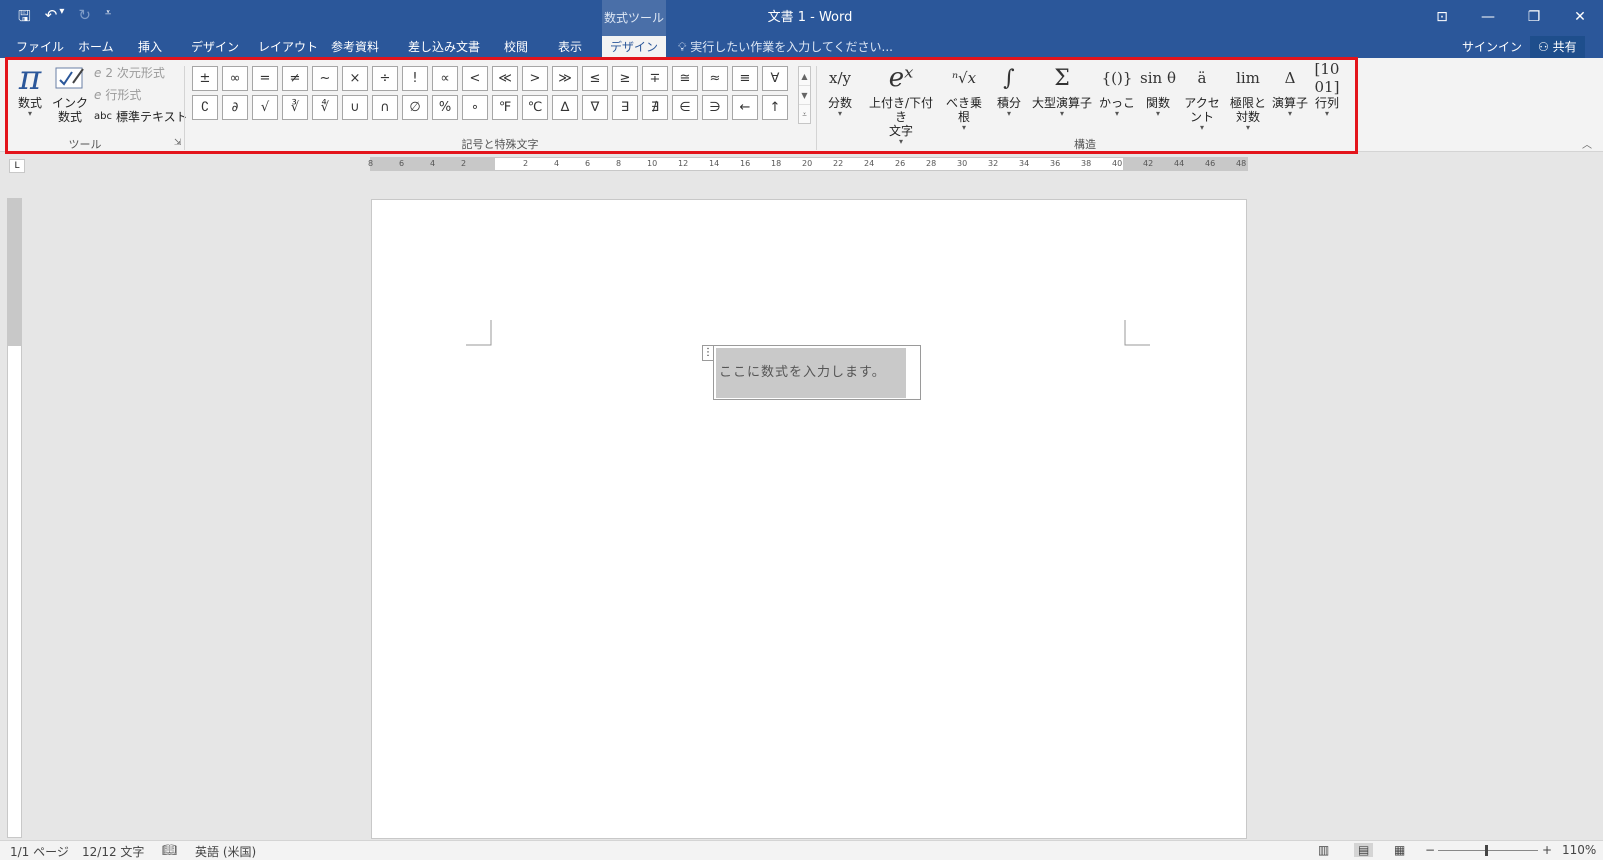 The height and width of the screenshot is (860, 1603). I want to click on symbol-button: ~, so click(325, 78).